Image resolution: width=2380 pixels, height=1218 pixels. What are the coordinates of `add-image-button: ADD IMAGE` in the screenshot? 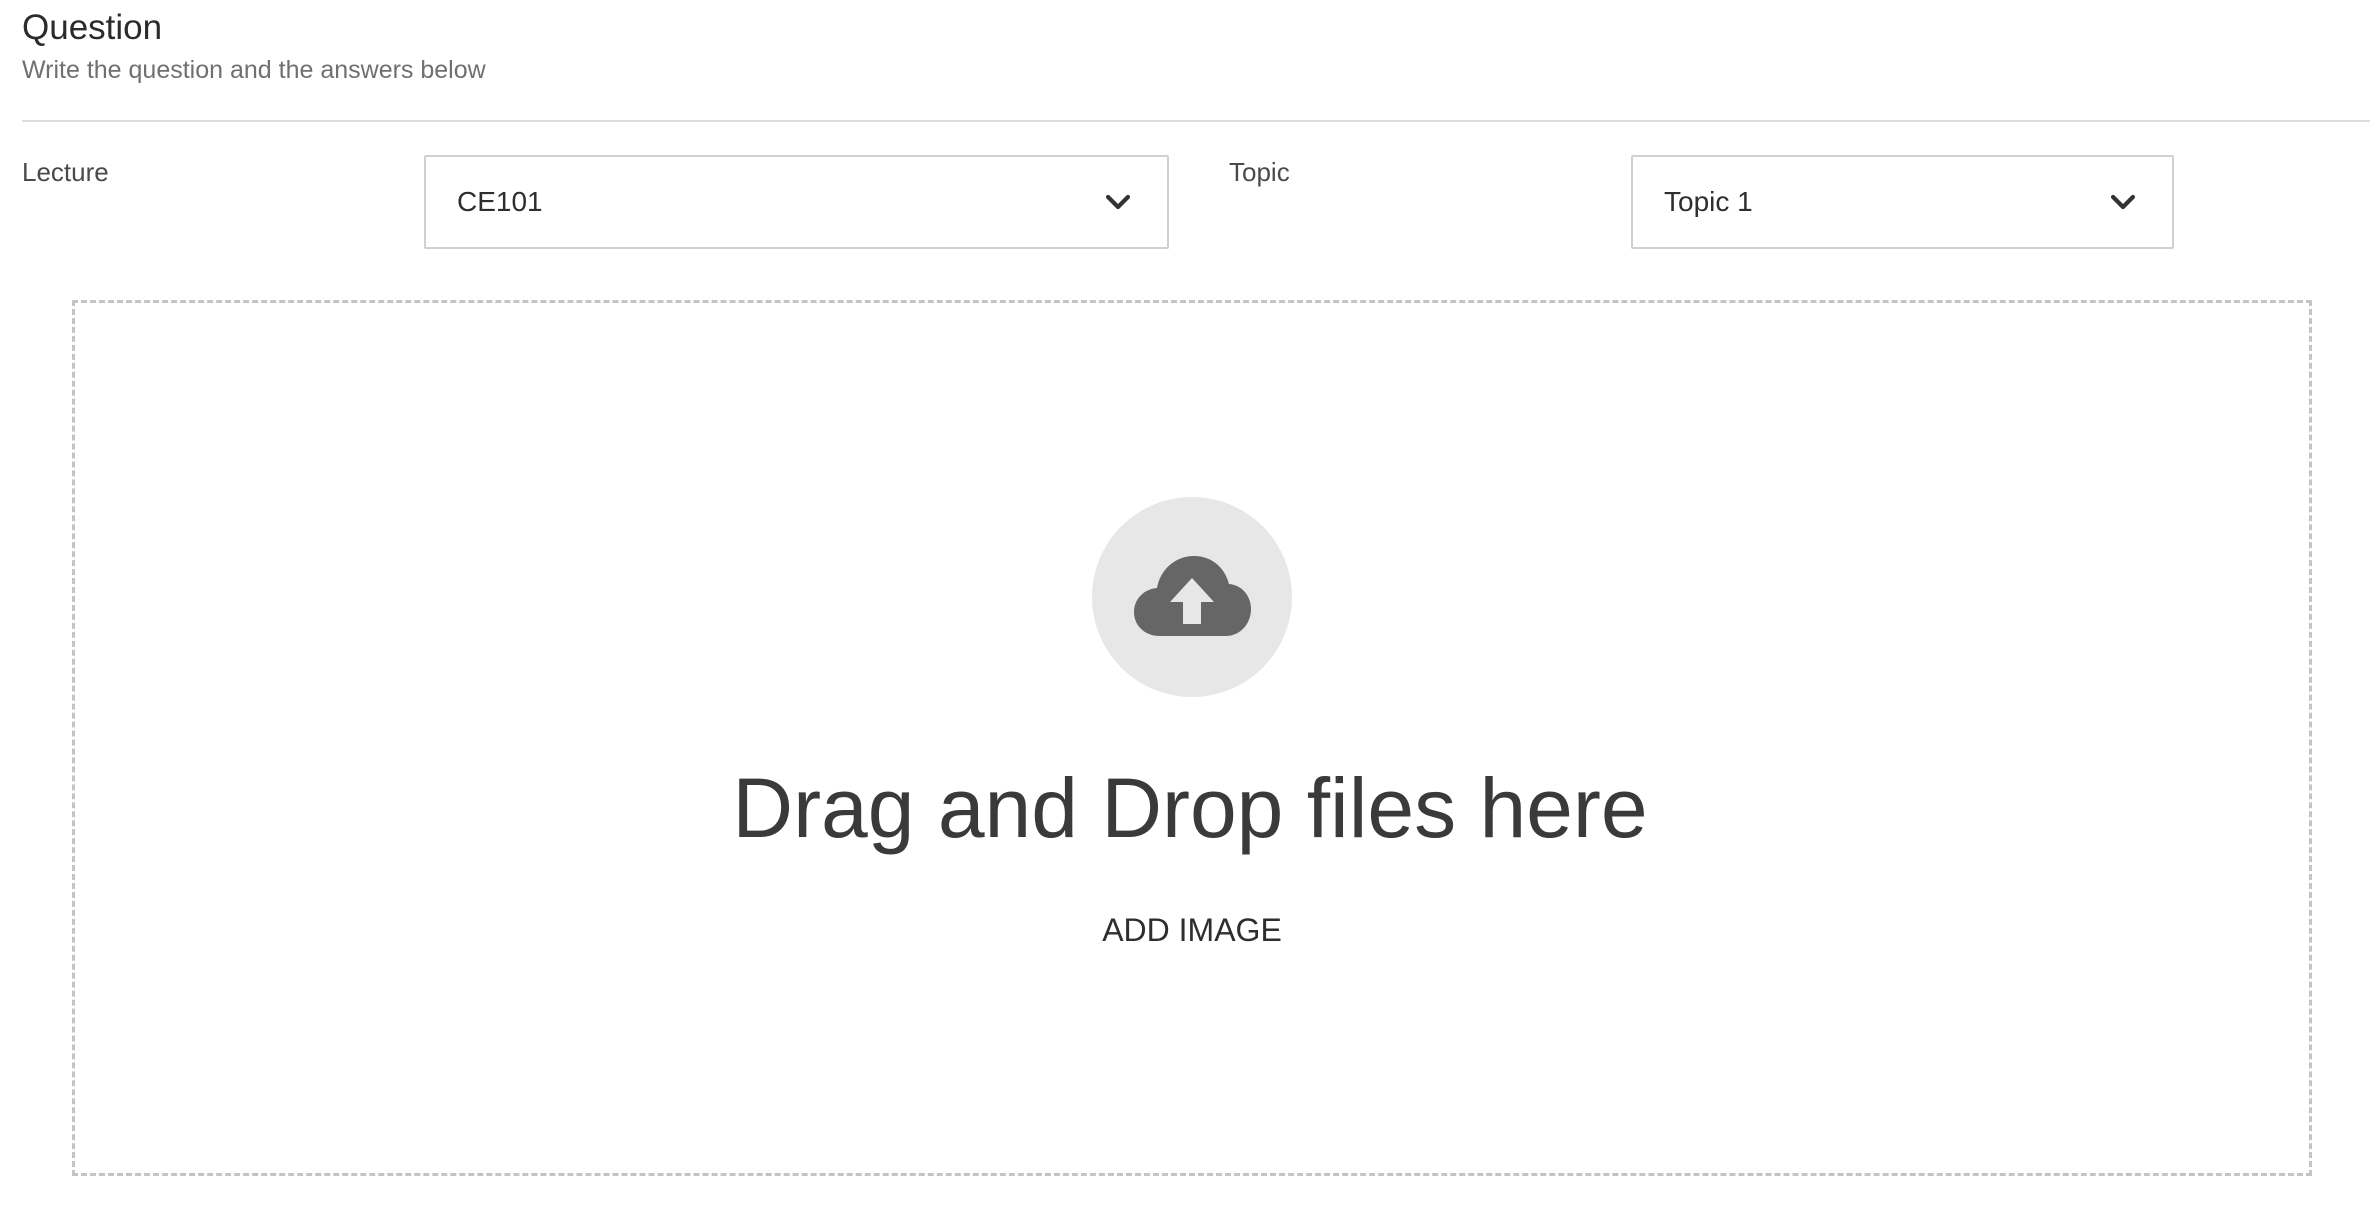 It's located at (1192, 930).